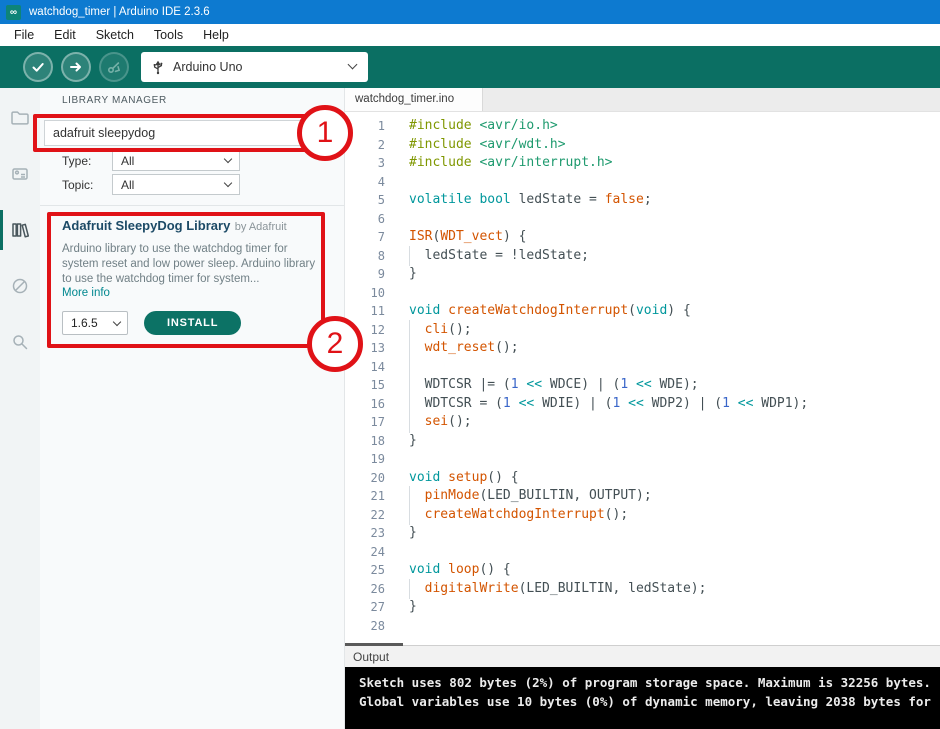 The image size is (940, 729). I want to click on ban-icon, so click(20, 286).